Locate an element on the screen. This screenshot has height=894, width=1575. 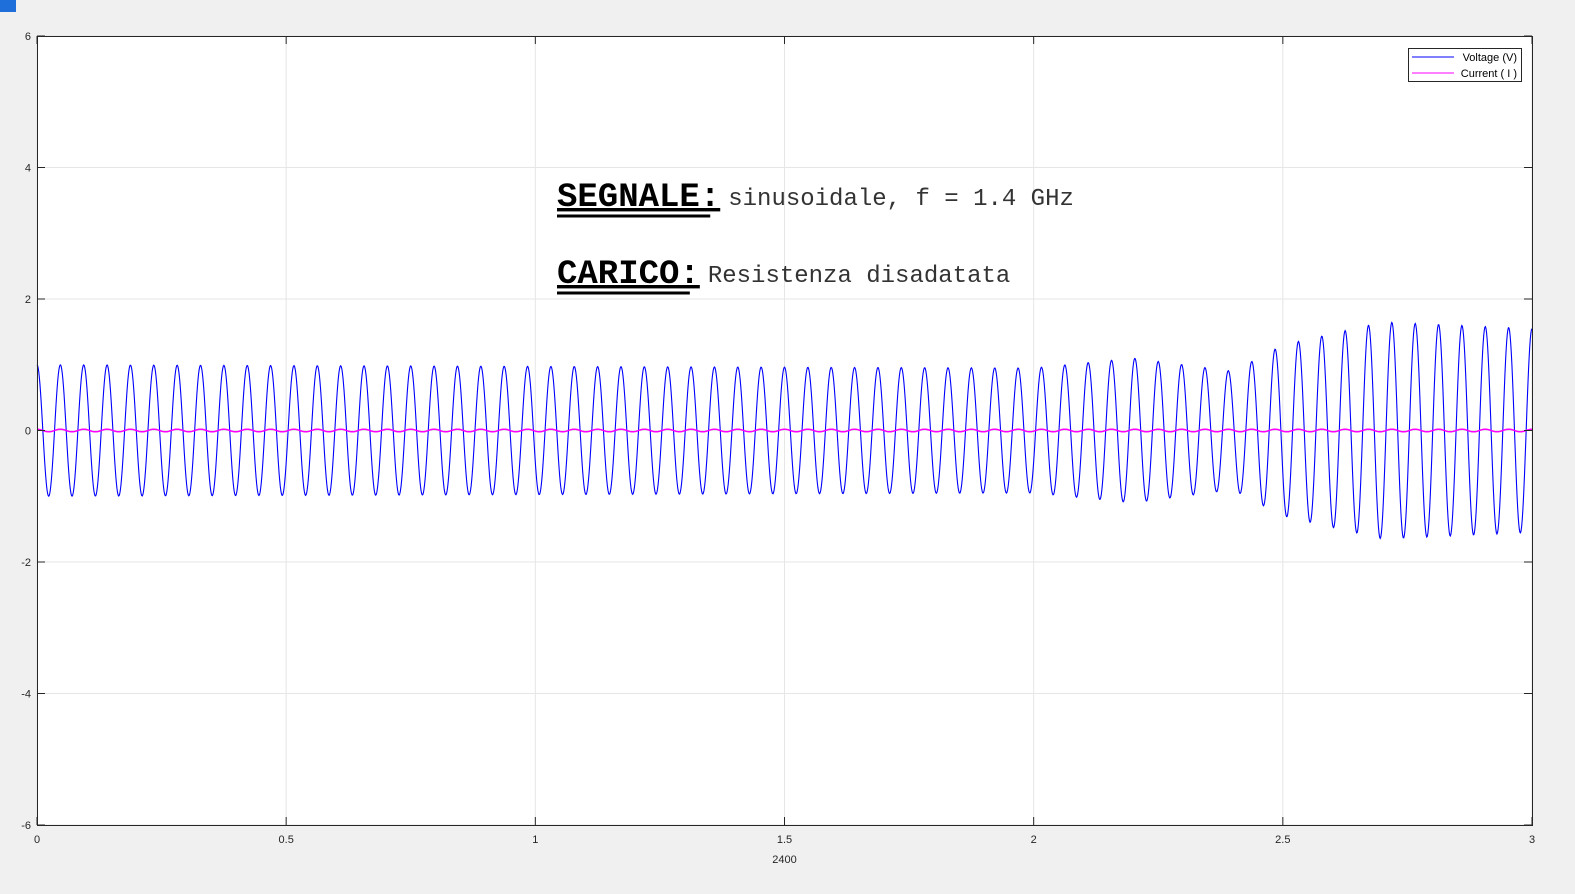
x-axis-label: 2400 is located at coordinates (784, 860).